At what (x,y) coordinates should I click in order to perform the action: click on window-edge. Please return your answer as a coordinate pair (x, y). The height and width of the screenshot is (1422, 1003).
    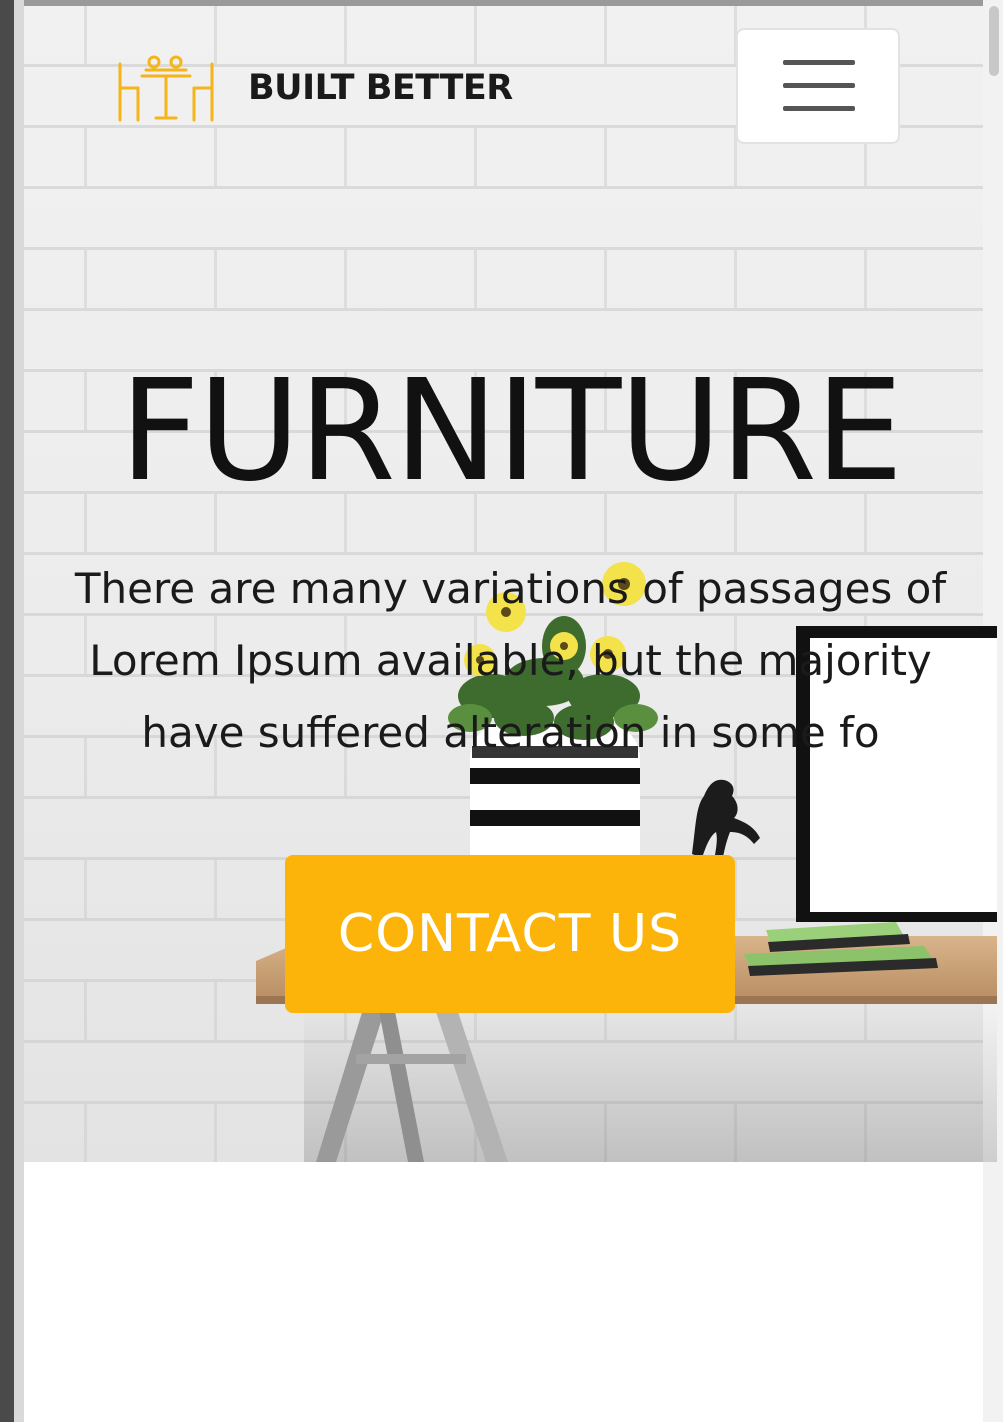
    Looking at the image, I should click on (7, 711).